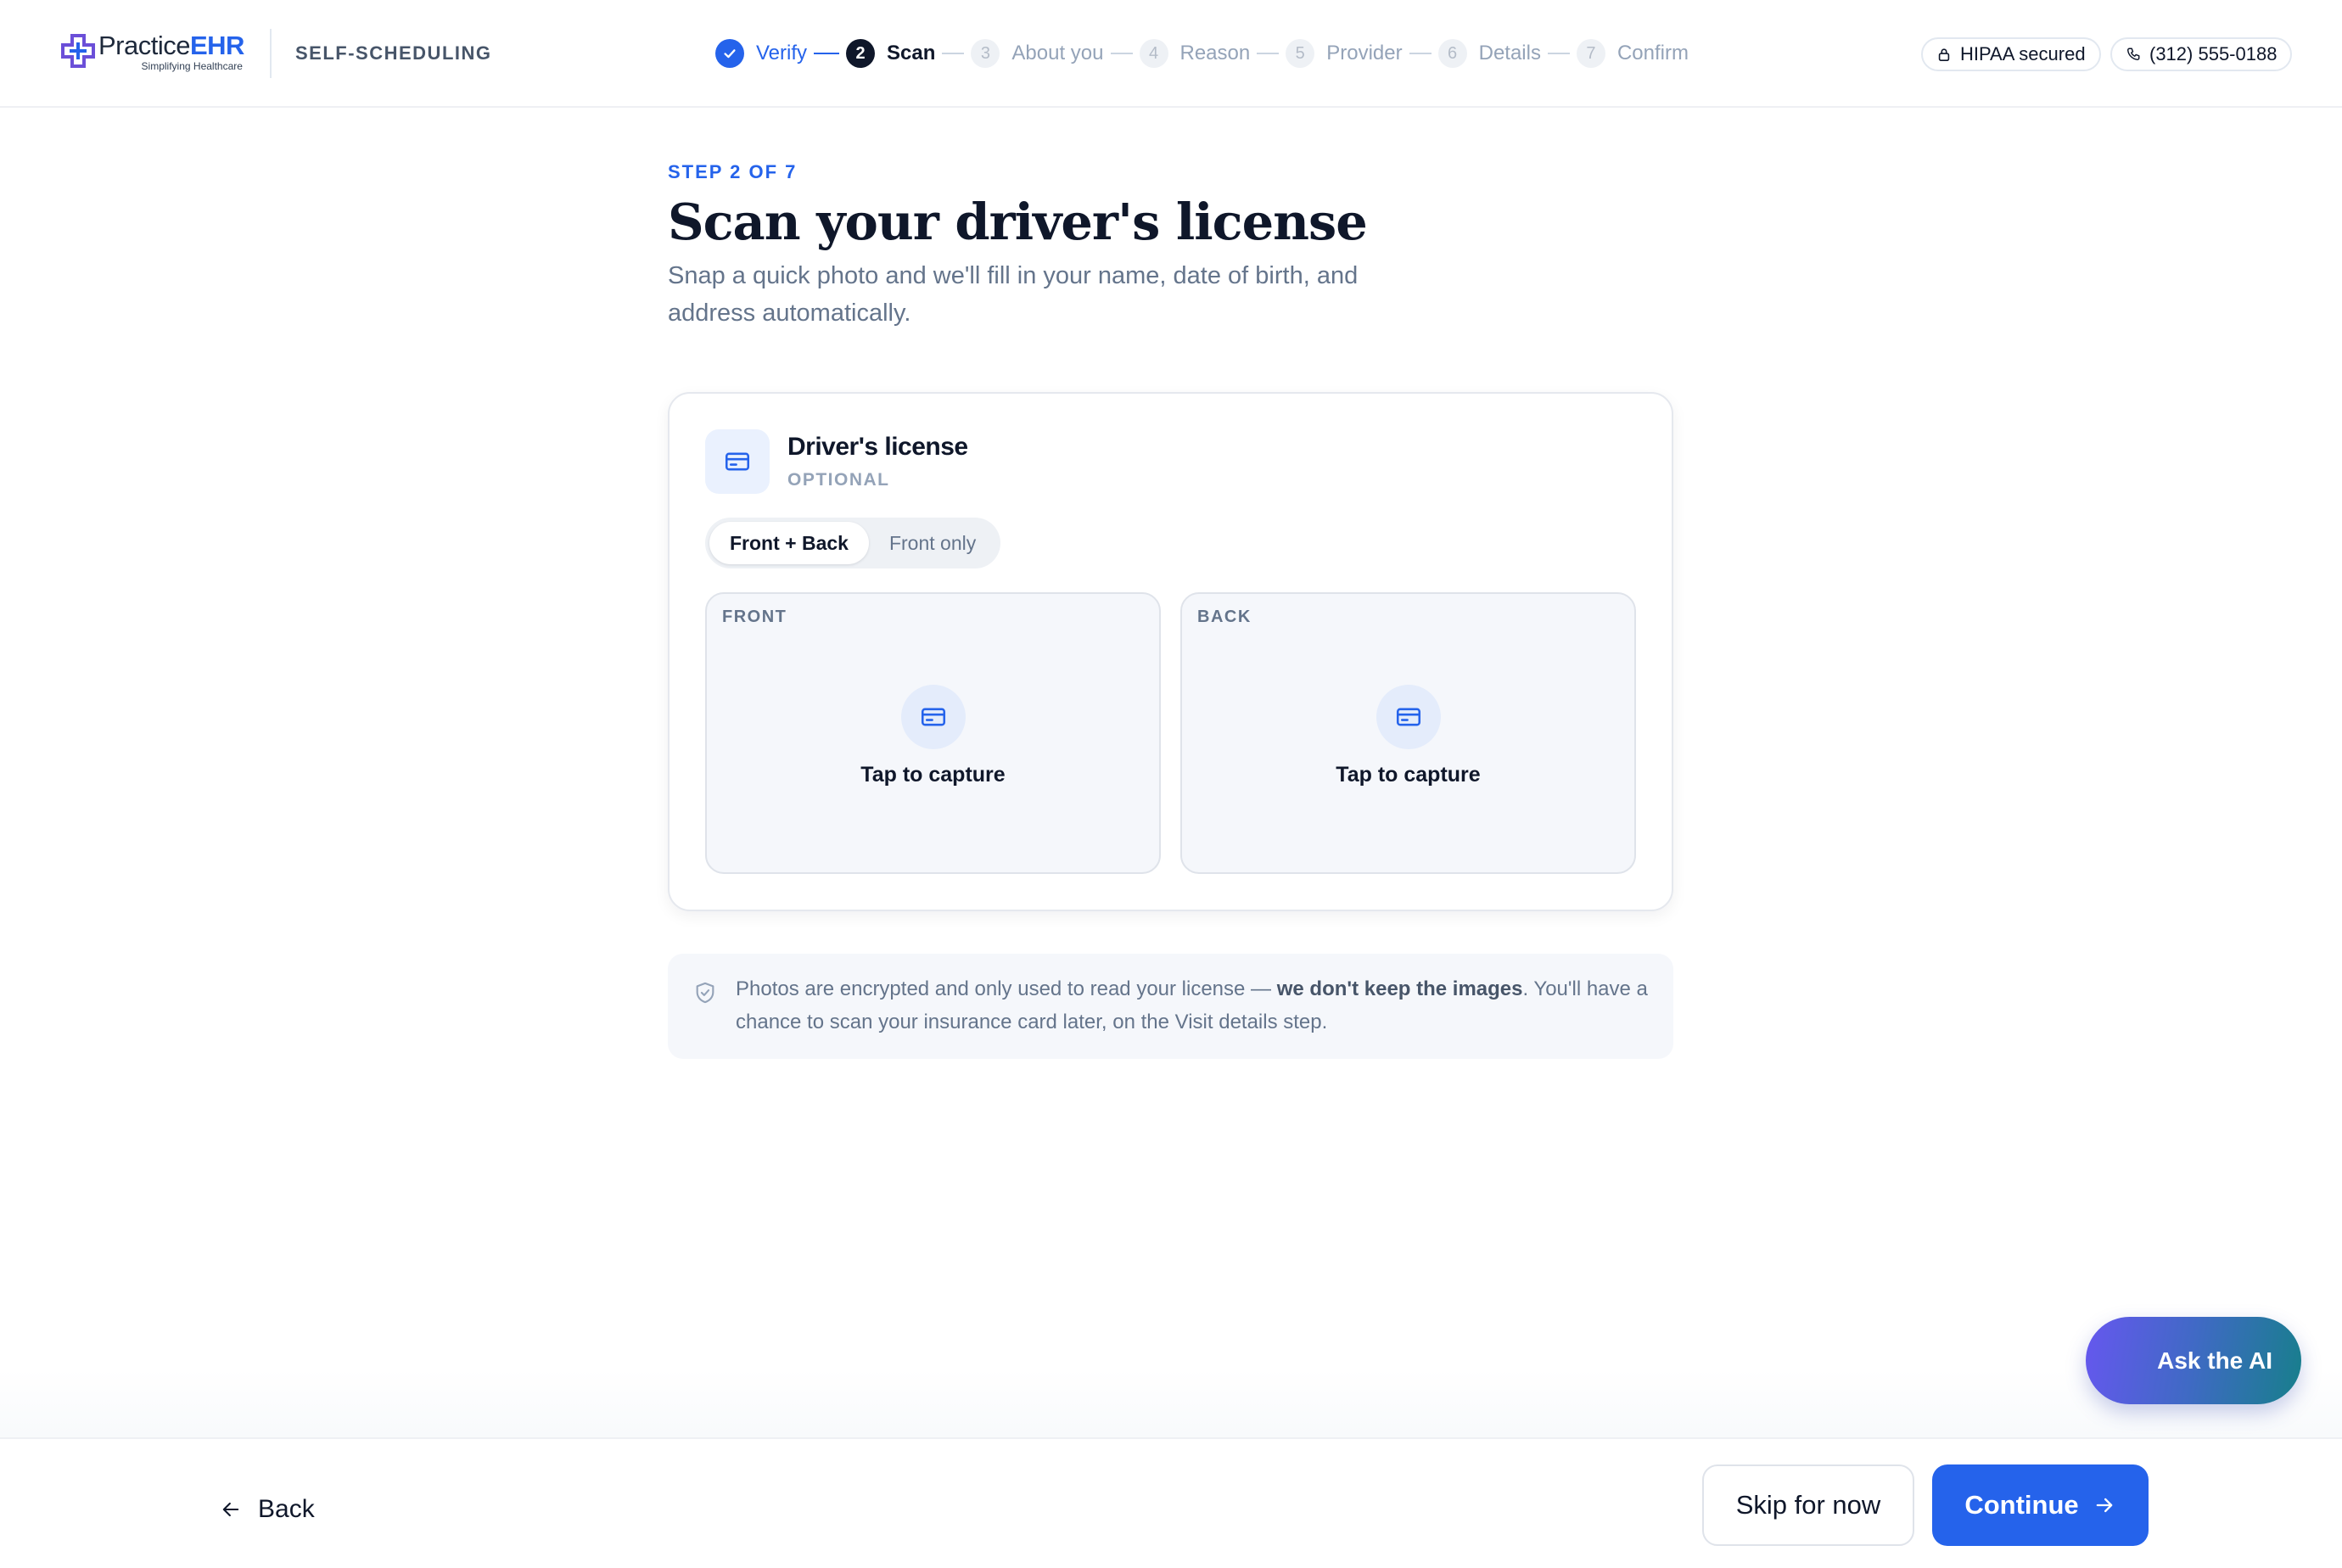  I want to click on arrow-right-icon, so click(2104, 1505).